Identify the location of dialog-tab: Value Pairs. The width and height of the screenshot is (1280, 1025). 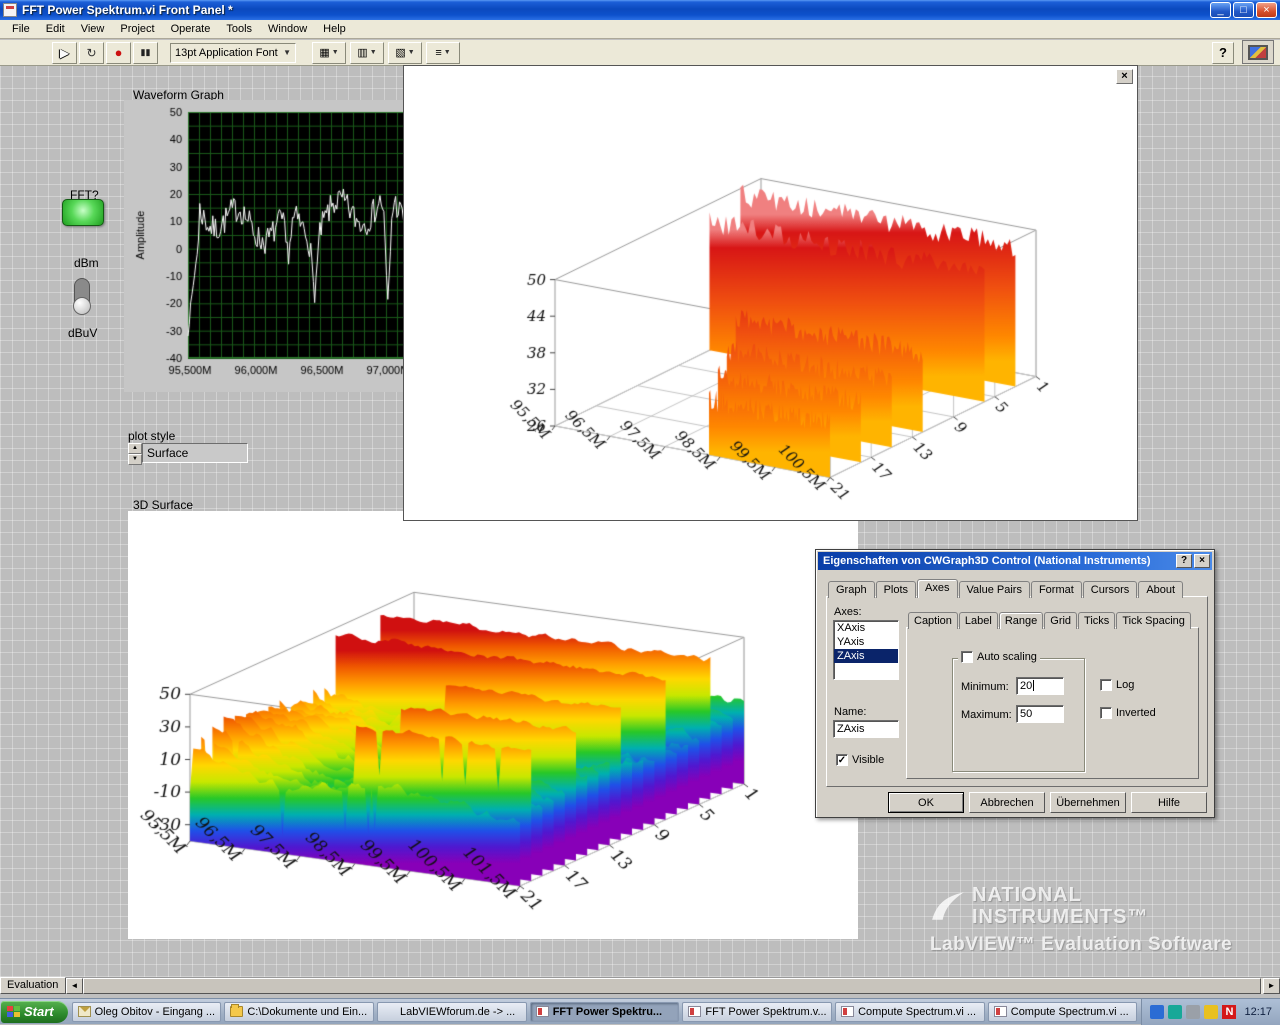
(994, 589).